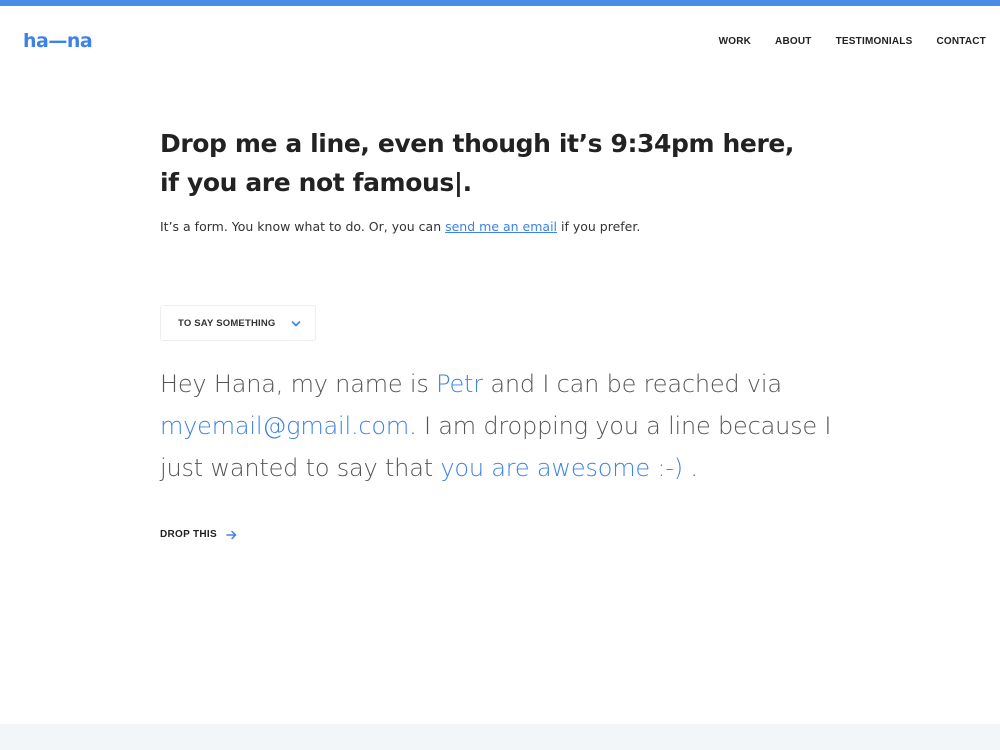 This screenshot has height=750, width=1000. What do you see at coordinates (501, 226) in the screenshot?
I see `email-link: send me an email` at bounding box center [501, 226].